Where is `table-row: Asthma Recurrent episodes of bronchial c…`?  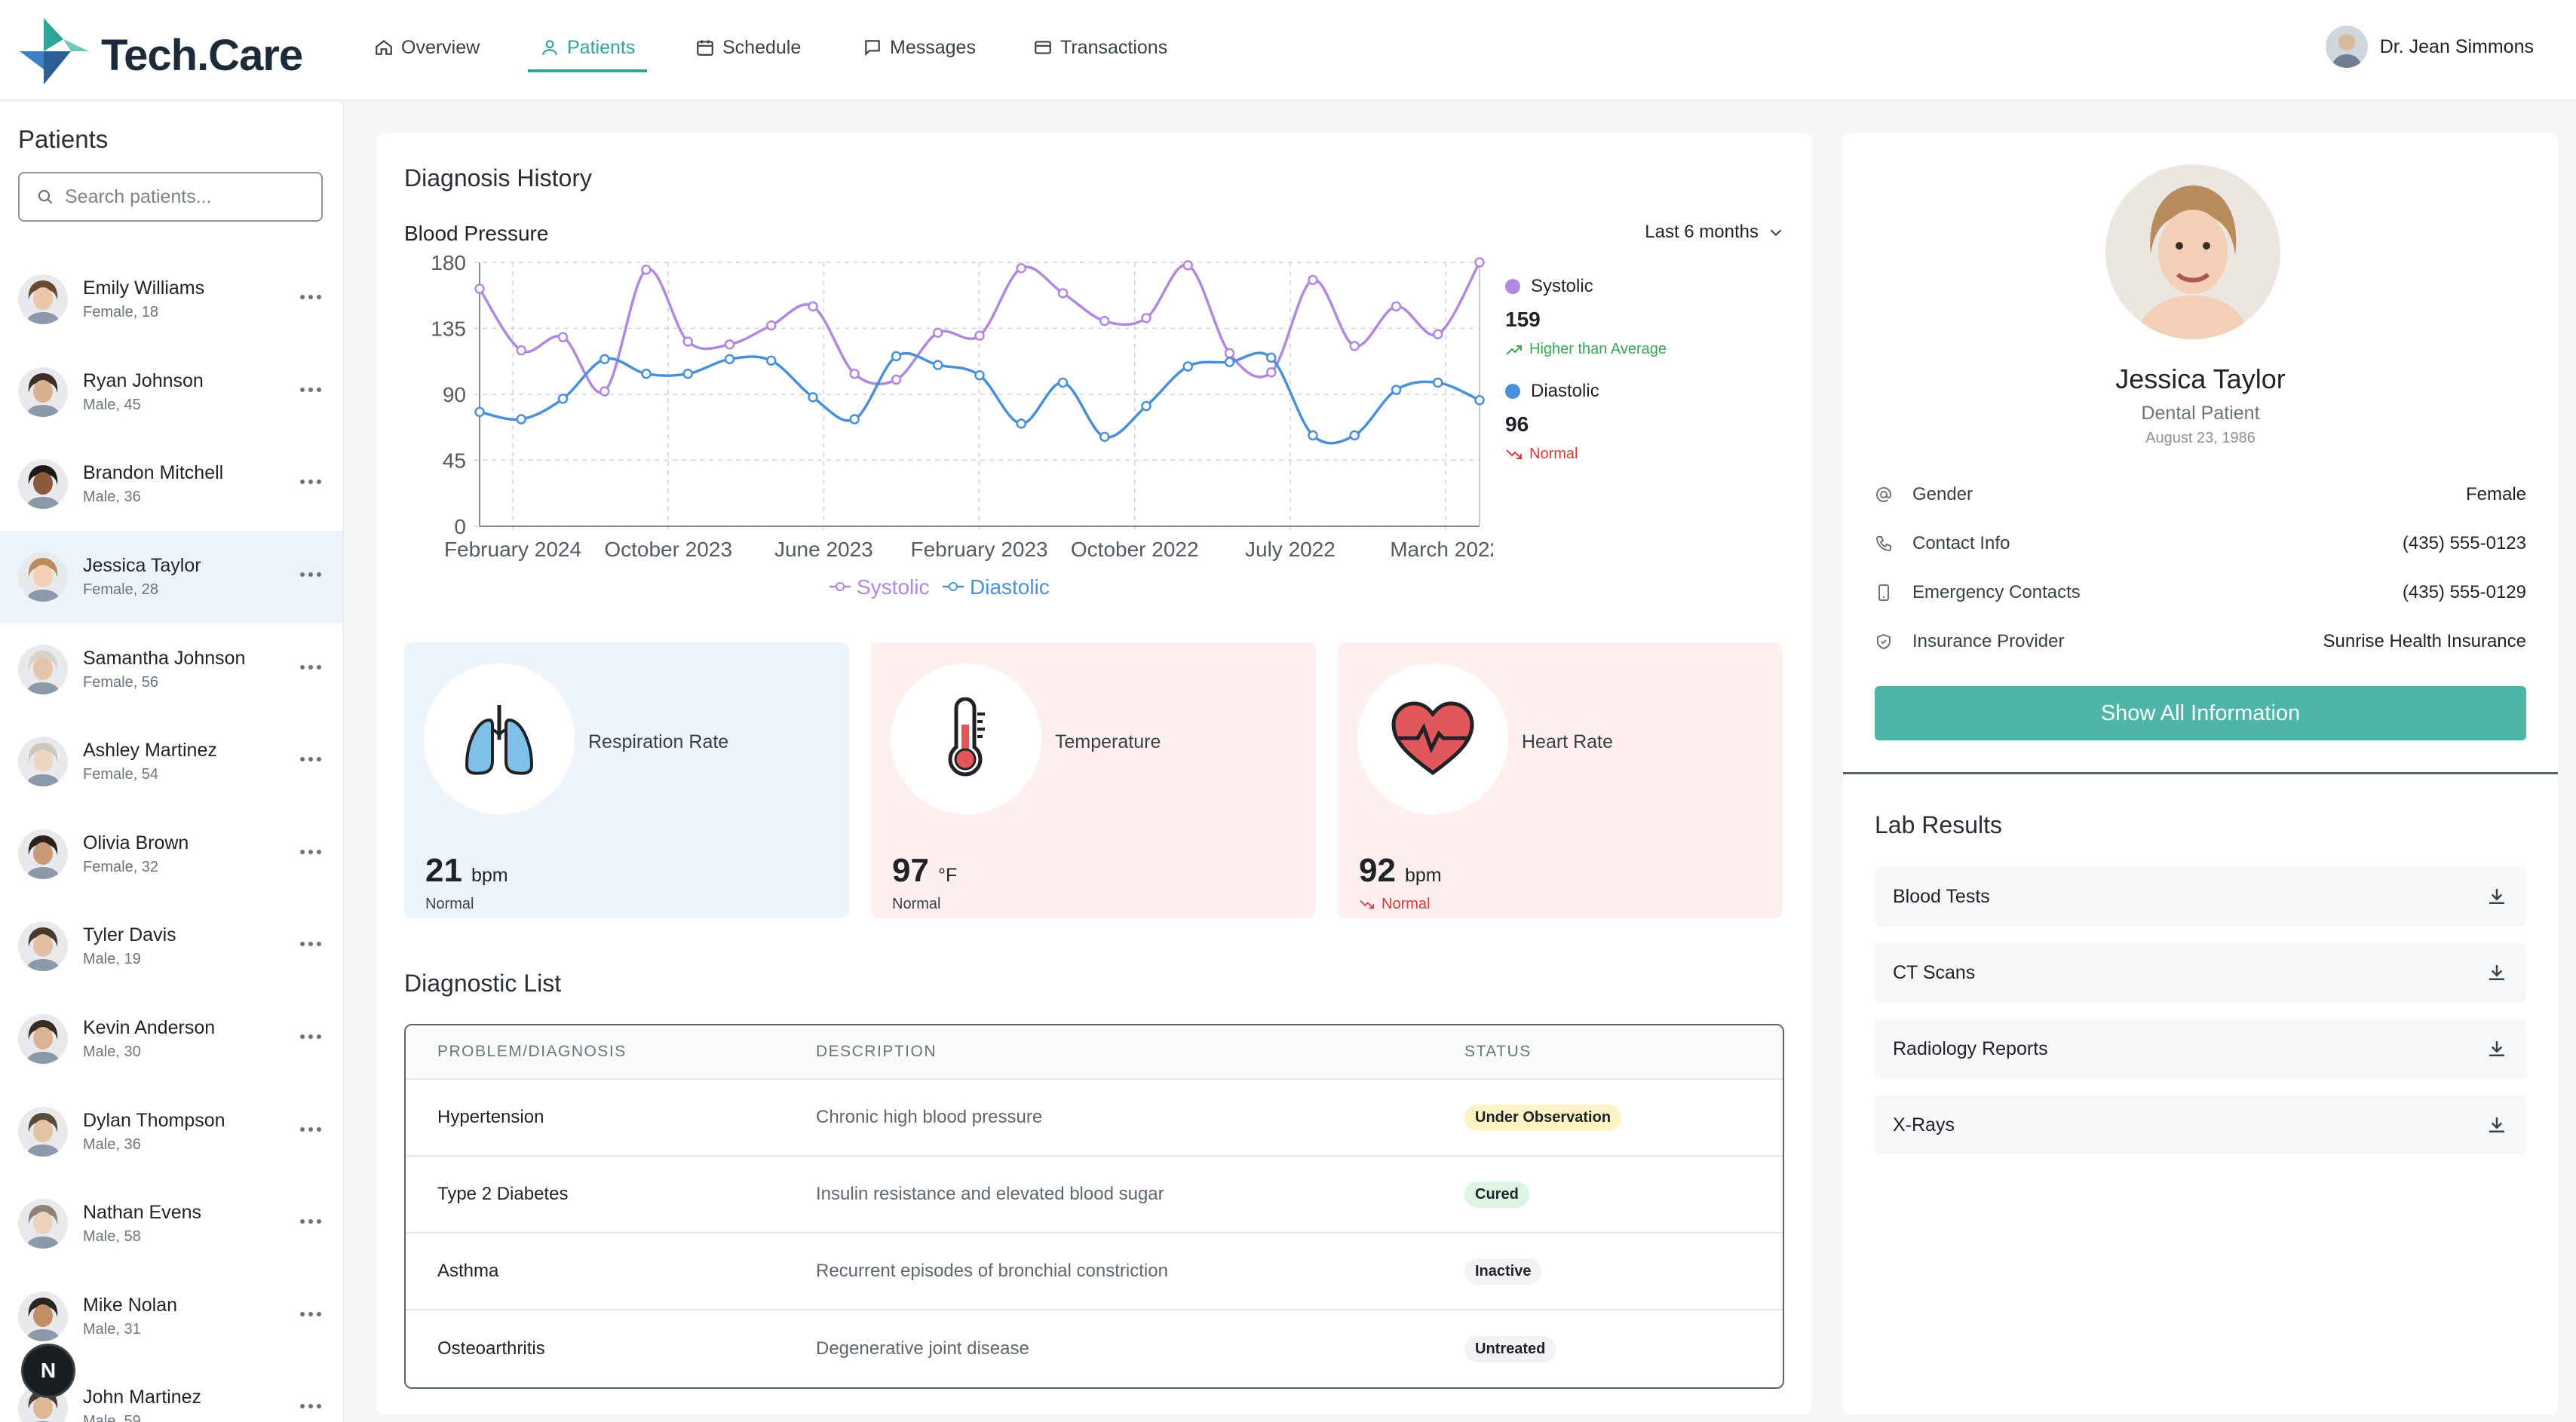 table-row: Asthma Recurrent episodes of bronchial c… is located at coordinates (1094, 1272).